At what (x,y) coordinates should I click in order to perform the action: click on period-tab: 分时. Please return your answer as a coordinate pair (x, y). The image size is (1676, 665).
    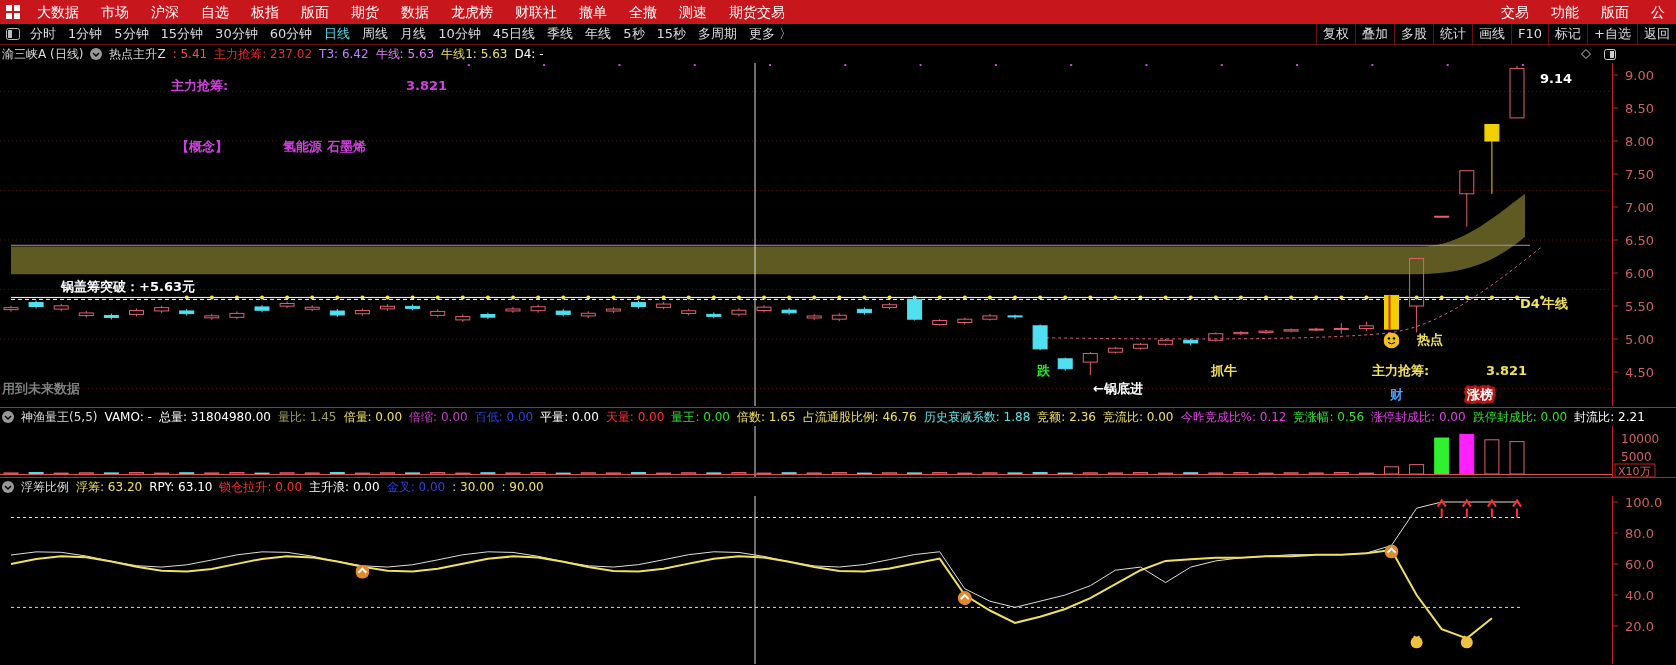
    Looking at the image, I should click on (43, 34).